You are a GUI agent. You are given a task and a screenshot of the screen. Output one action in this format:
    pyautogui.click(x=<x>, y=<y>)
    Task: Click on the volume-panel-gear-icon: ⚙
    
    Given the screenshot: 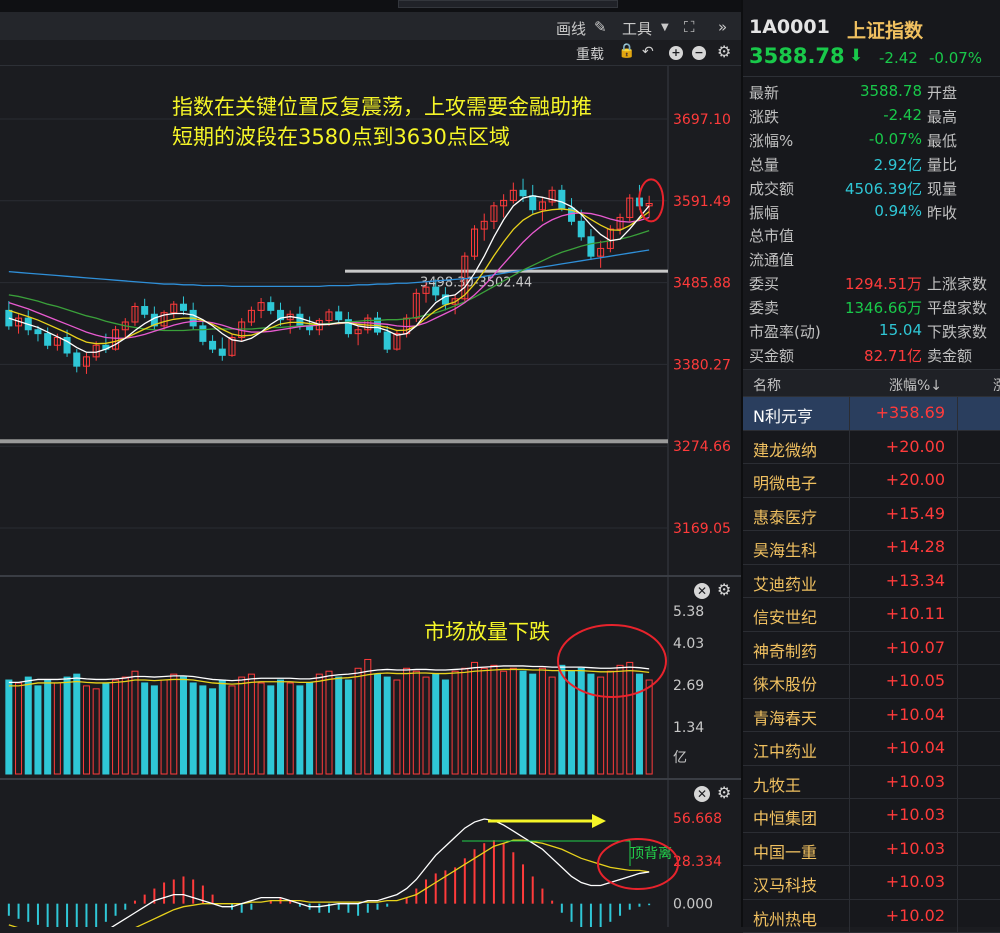 What is the action you would take?
    pyautogui.click(x=724, y=589)
    